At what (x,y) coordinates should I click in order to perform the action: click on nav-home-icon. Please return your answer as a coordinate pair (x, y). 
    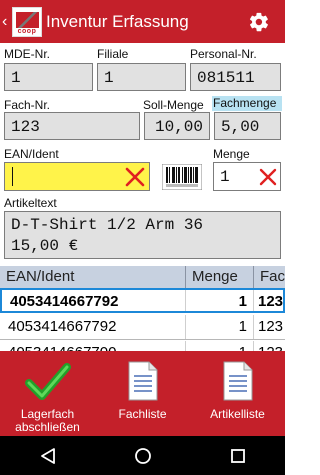
    Looking at the image, I should click on (143, 456).